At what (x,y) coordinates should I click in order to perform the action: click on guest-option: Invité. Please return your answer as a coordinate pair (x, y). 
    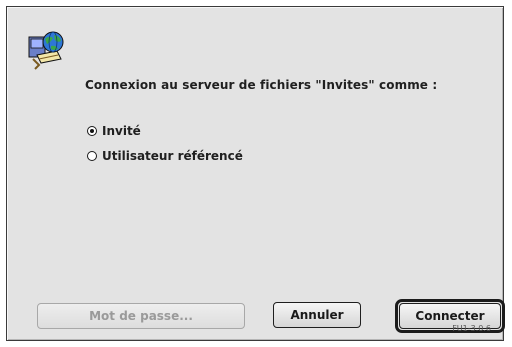
    Looking at the image, I should click on (114, 131).